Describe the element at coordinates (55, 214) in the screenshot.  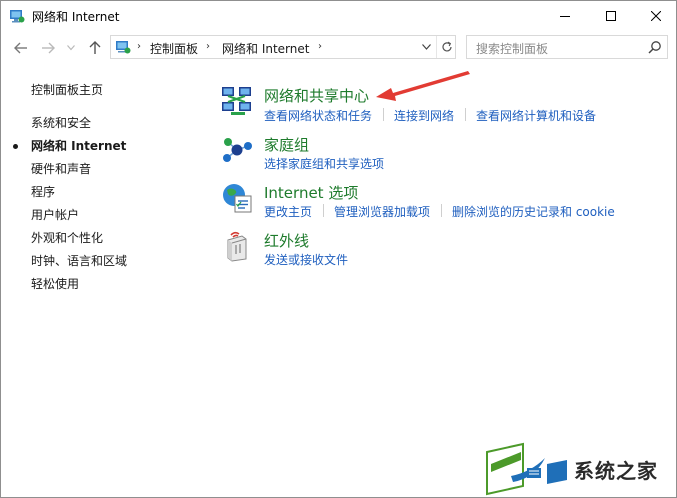
I see `sidebar-item-user-accounts: 用户帐户` at that location.